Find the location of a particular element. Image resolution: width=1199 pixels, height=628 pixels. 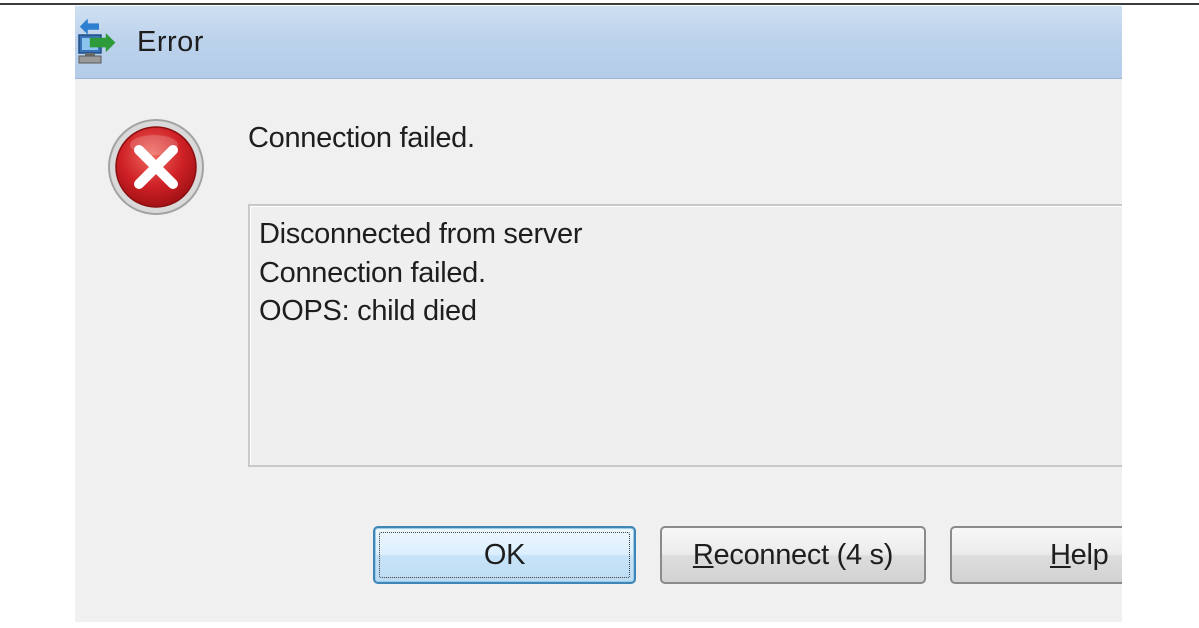

help-button-label: elp is located at coordinates (1089, 555).